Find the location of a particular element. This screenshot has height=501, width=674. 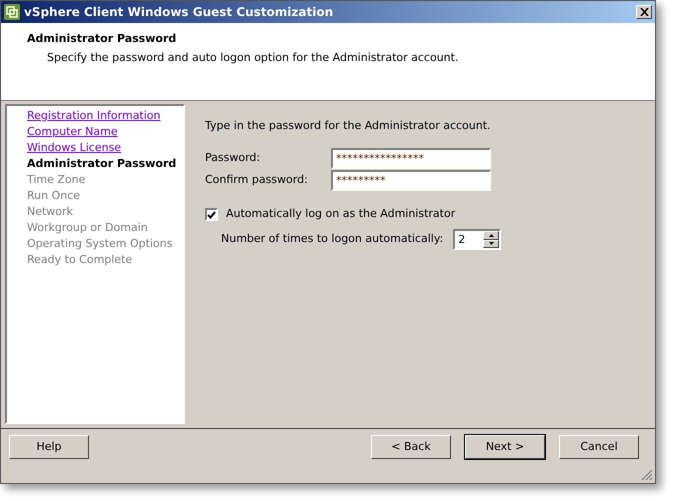

step-link: Computer Name is located at coordinates (105, 132).